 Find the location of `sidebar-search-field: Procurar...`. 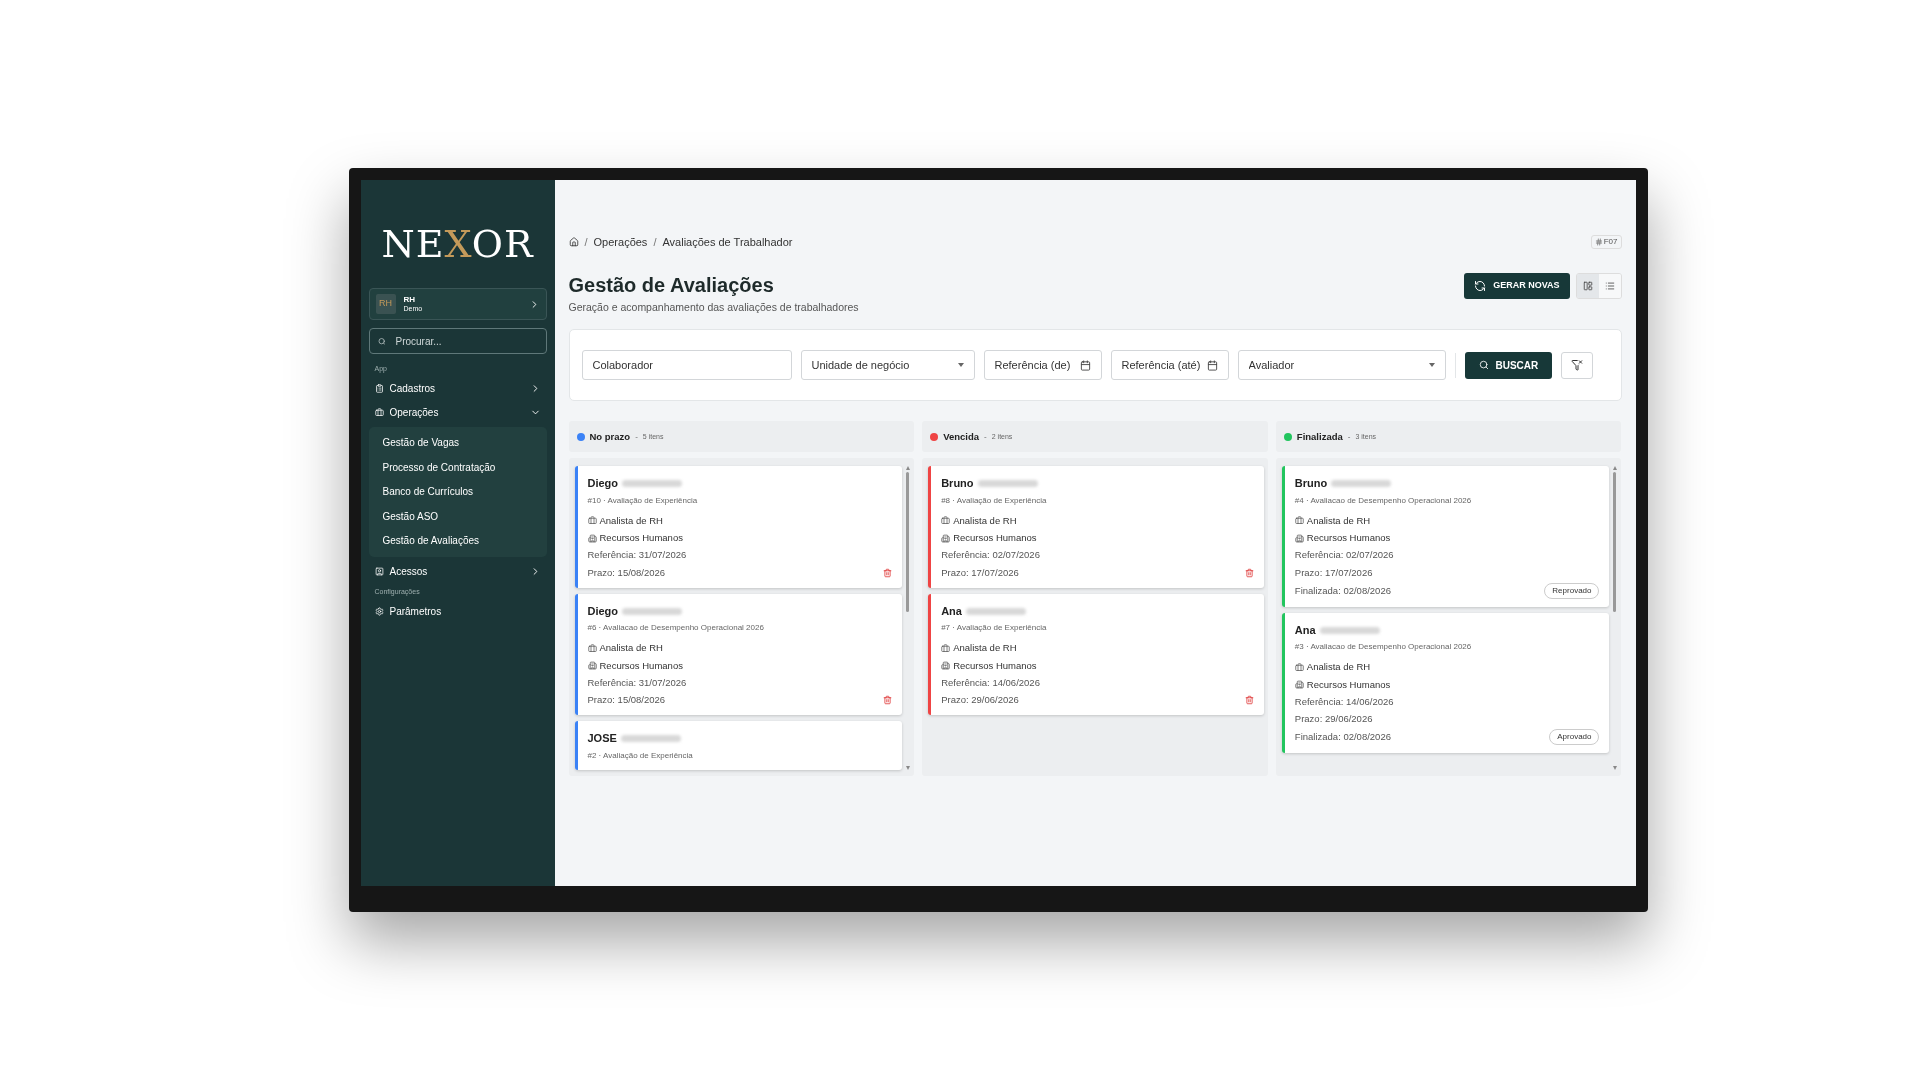

sidebar-search-field: Procurar... is located at coordinates (457, 341).